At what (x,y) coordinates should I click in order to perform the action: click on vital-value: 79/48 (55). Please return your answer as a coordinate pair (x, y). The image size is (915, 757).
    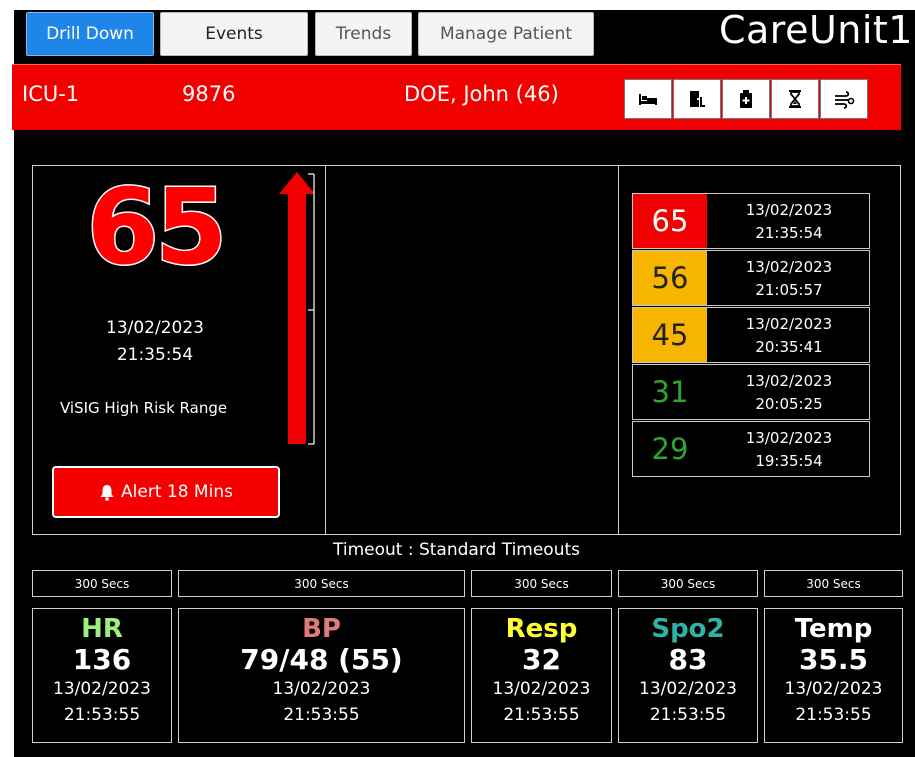
    Looking at the image, I should click on (321, 659).